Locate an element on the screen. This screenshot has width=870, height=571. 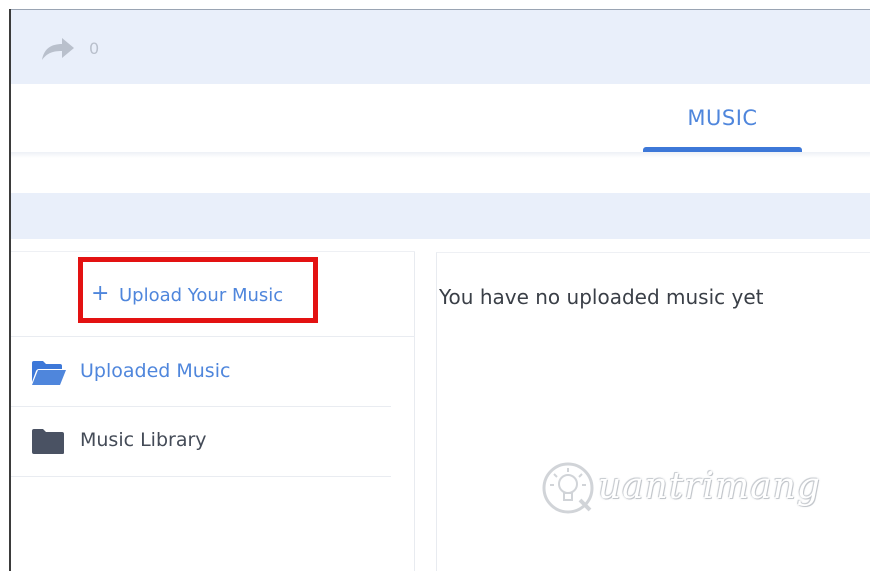
tab-music: MUSIC is located at coordinates (722, 118).